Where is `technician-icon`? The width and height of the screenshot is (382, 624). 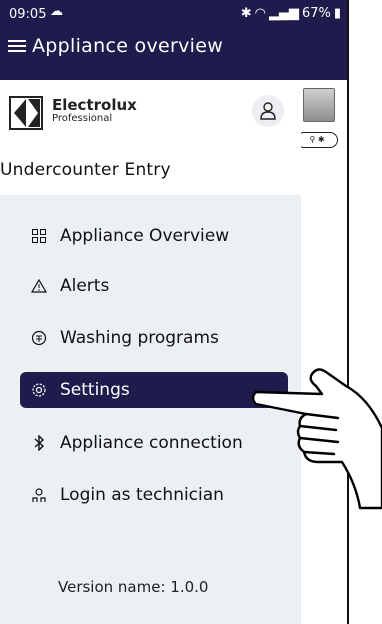
technician-icon is located at coordinates (39, 495).